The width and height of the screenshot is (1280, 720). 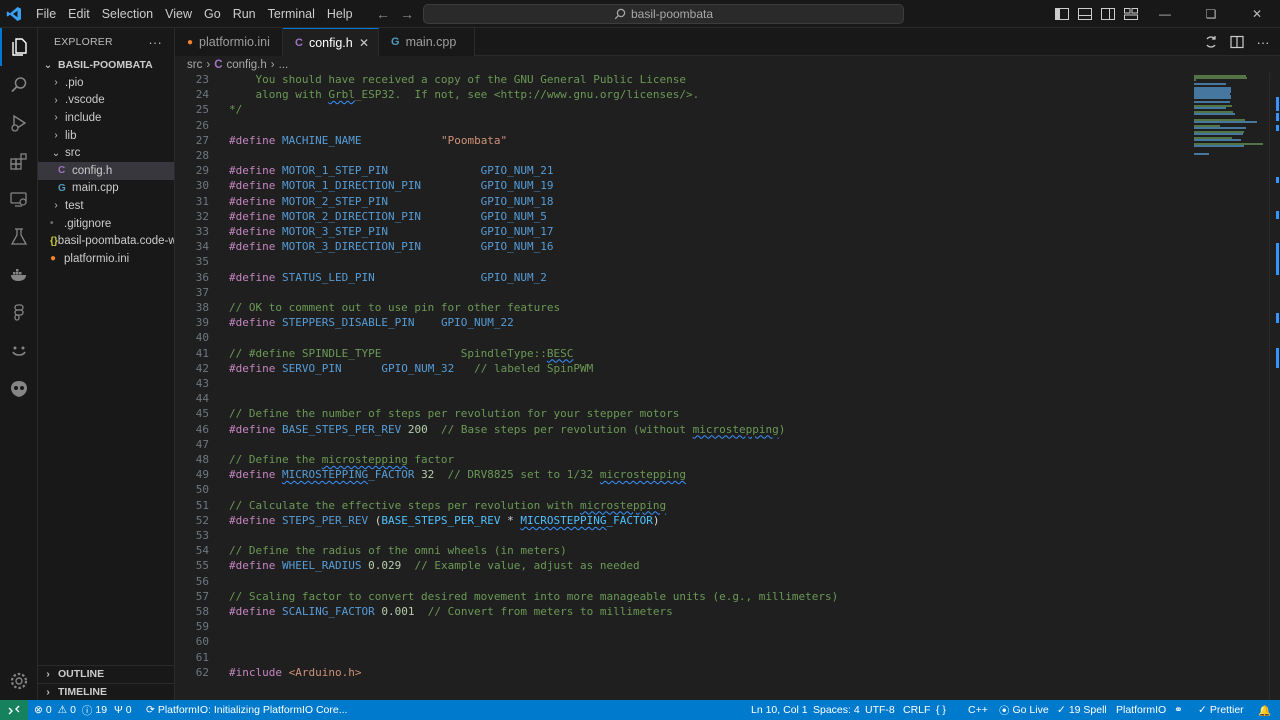 What do you see at coordinates (383, 14) in the screenshot?
I see `back-arrow-icon: ←` at bounding box center [383, 14].